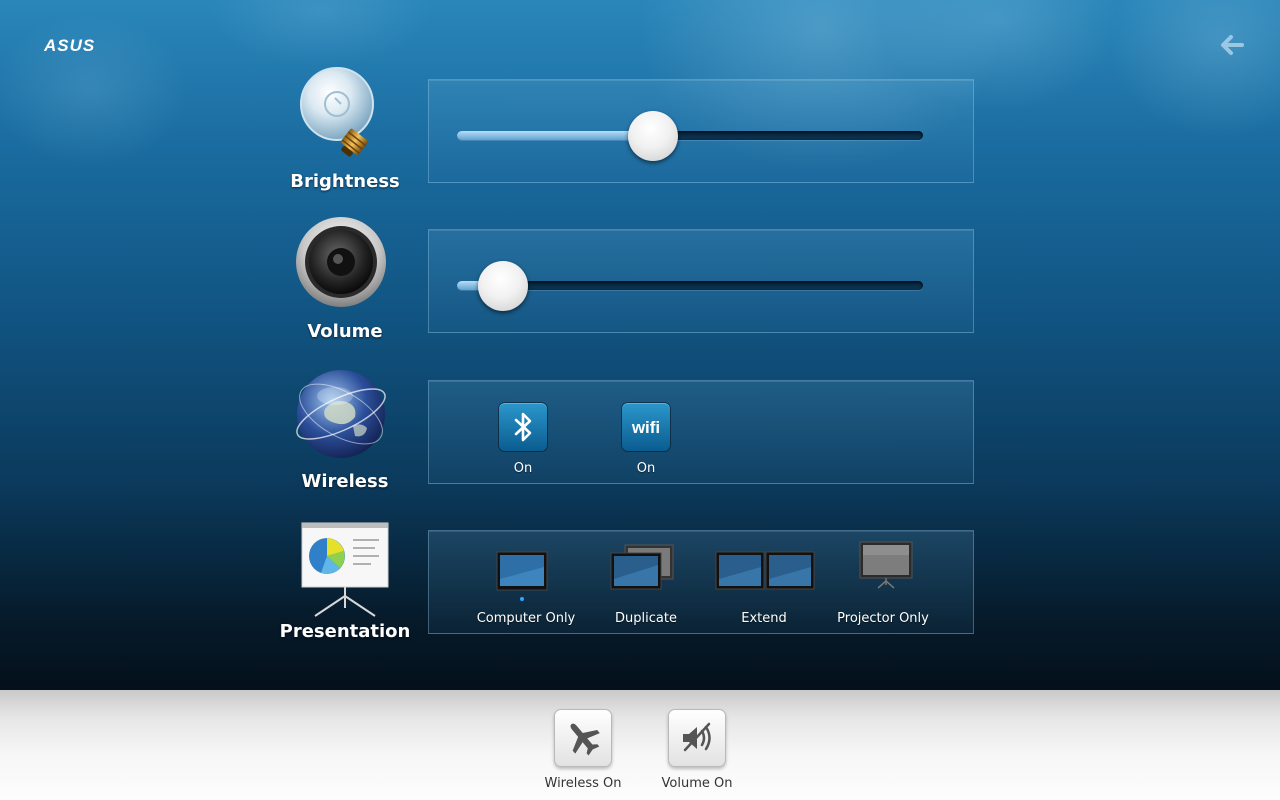 The image size is (1280, 800). I want to click on wireless-toggle-label: Wireless On, so click(583, 783).